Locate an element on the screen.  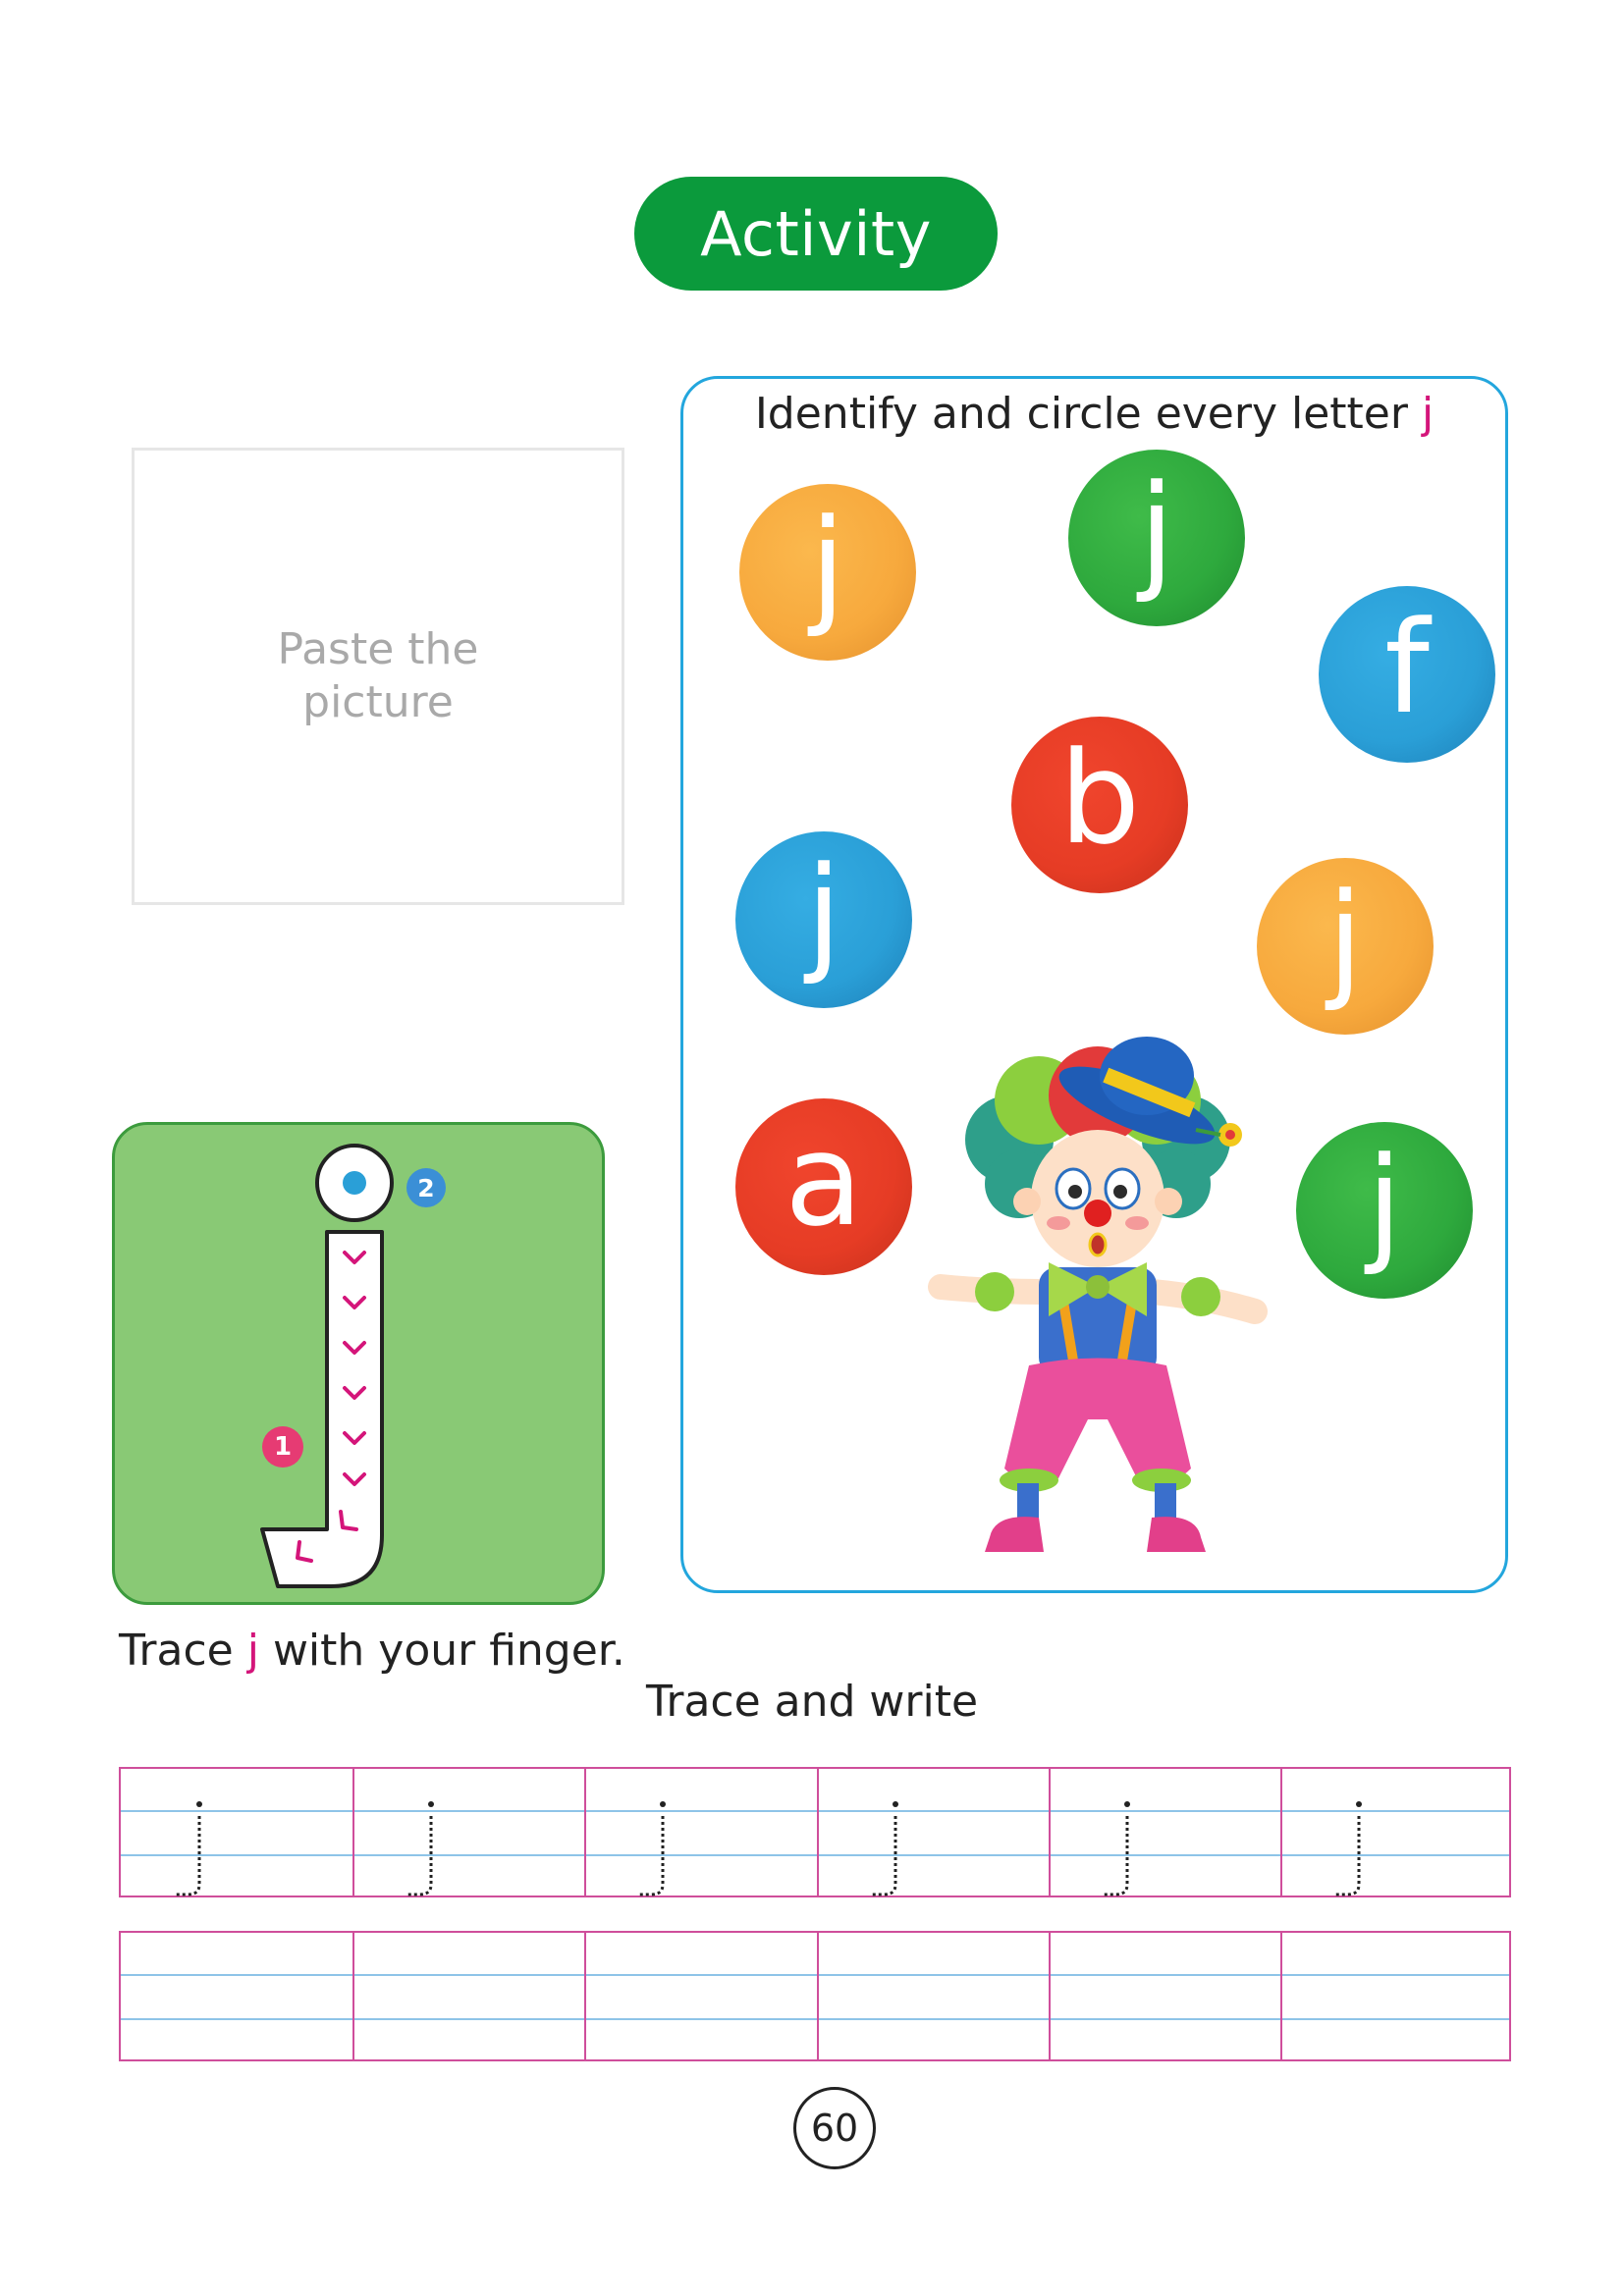
paste-label-line2: picture is located at coordinates (378, 702).